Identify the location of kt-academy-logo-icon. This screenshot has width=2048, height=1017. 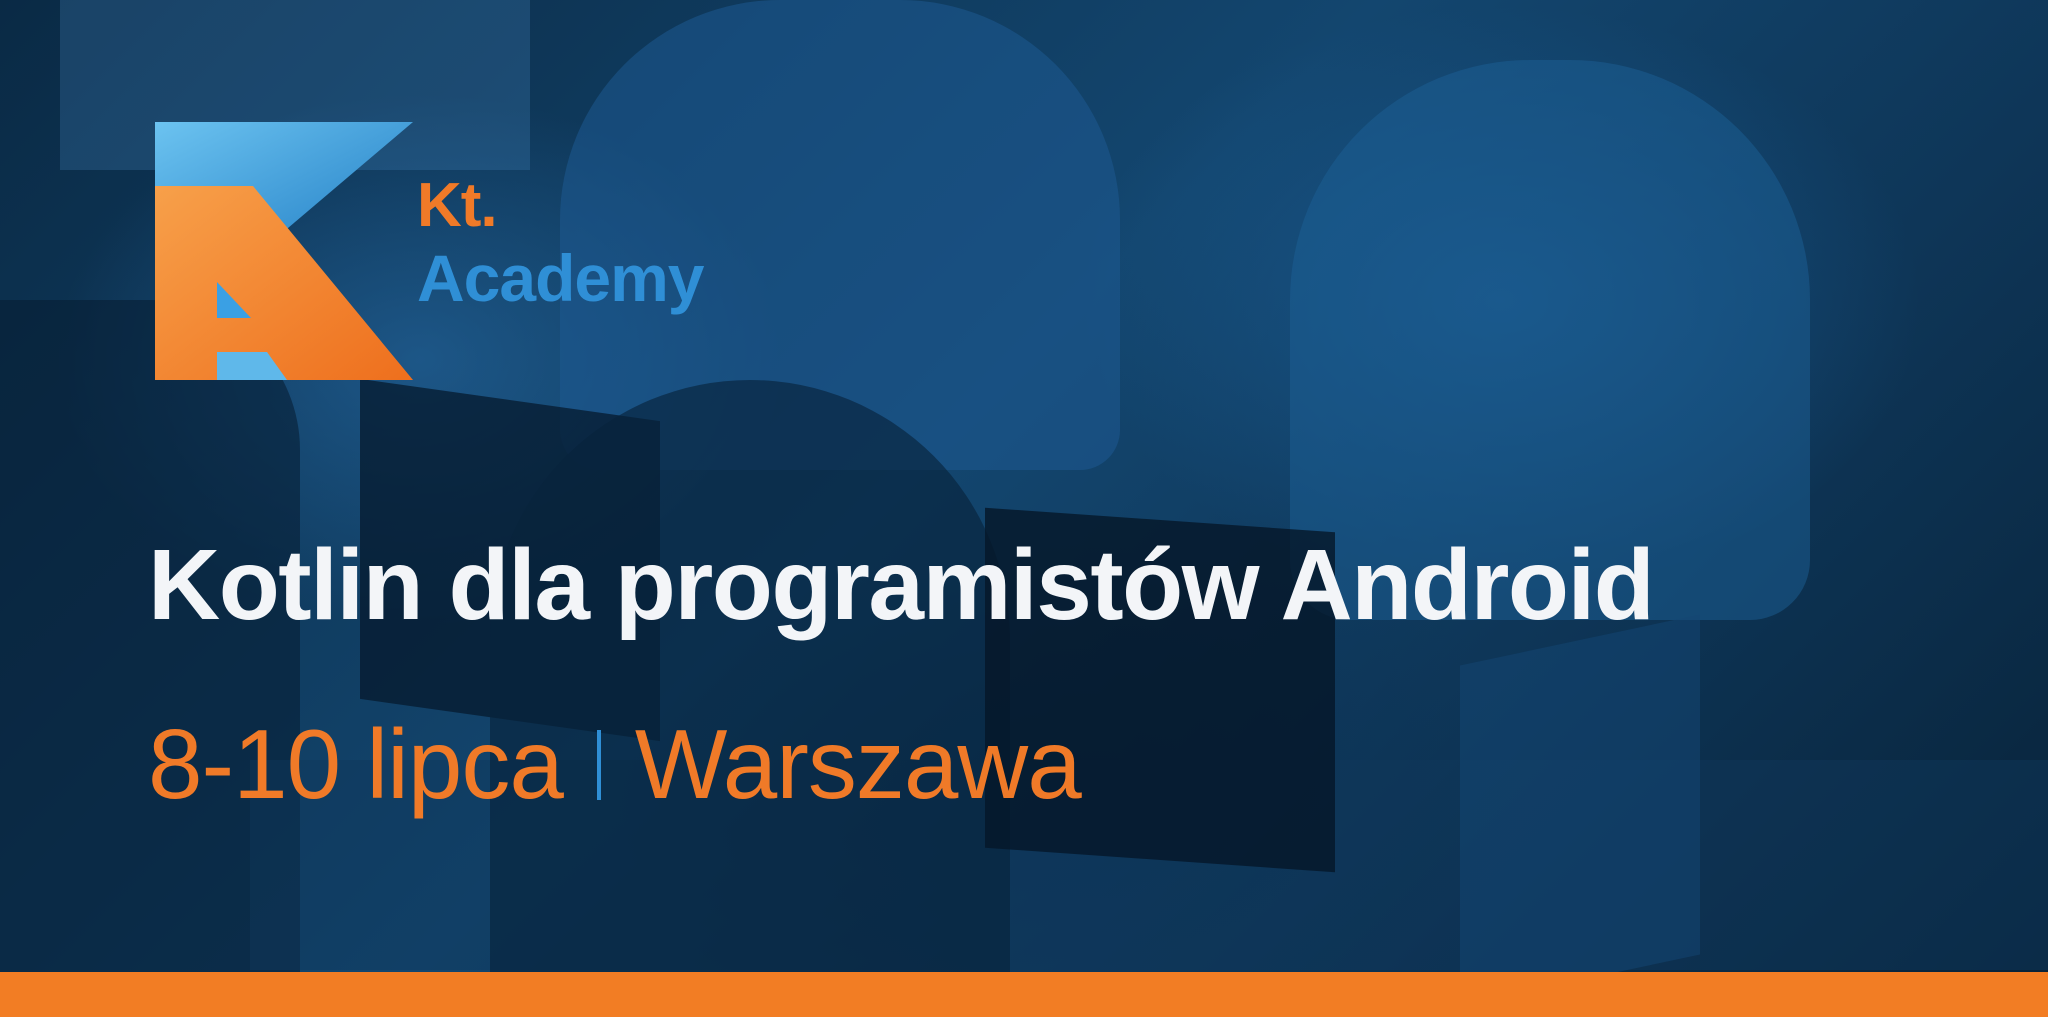
(284, 251).